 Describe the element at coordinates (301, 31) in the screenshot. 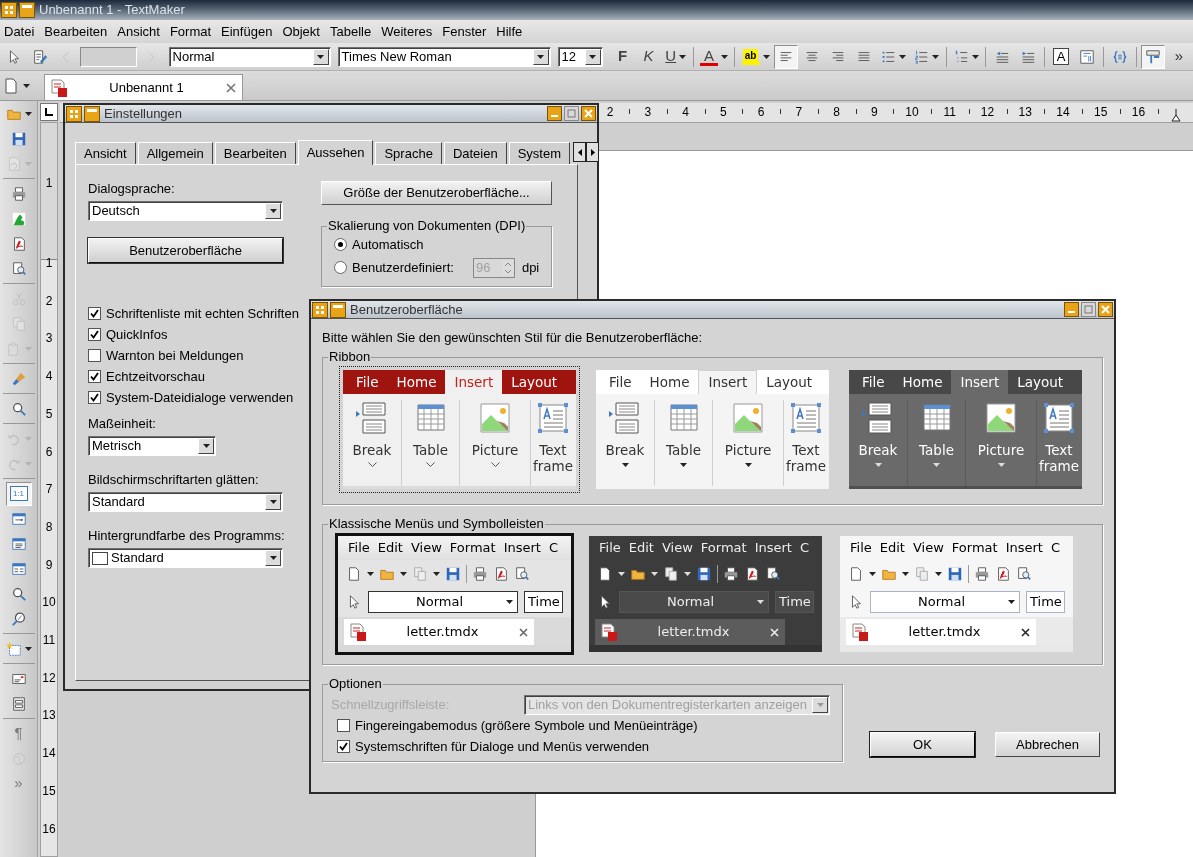

I see `menu-item: Objekt` at that location.